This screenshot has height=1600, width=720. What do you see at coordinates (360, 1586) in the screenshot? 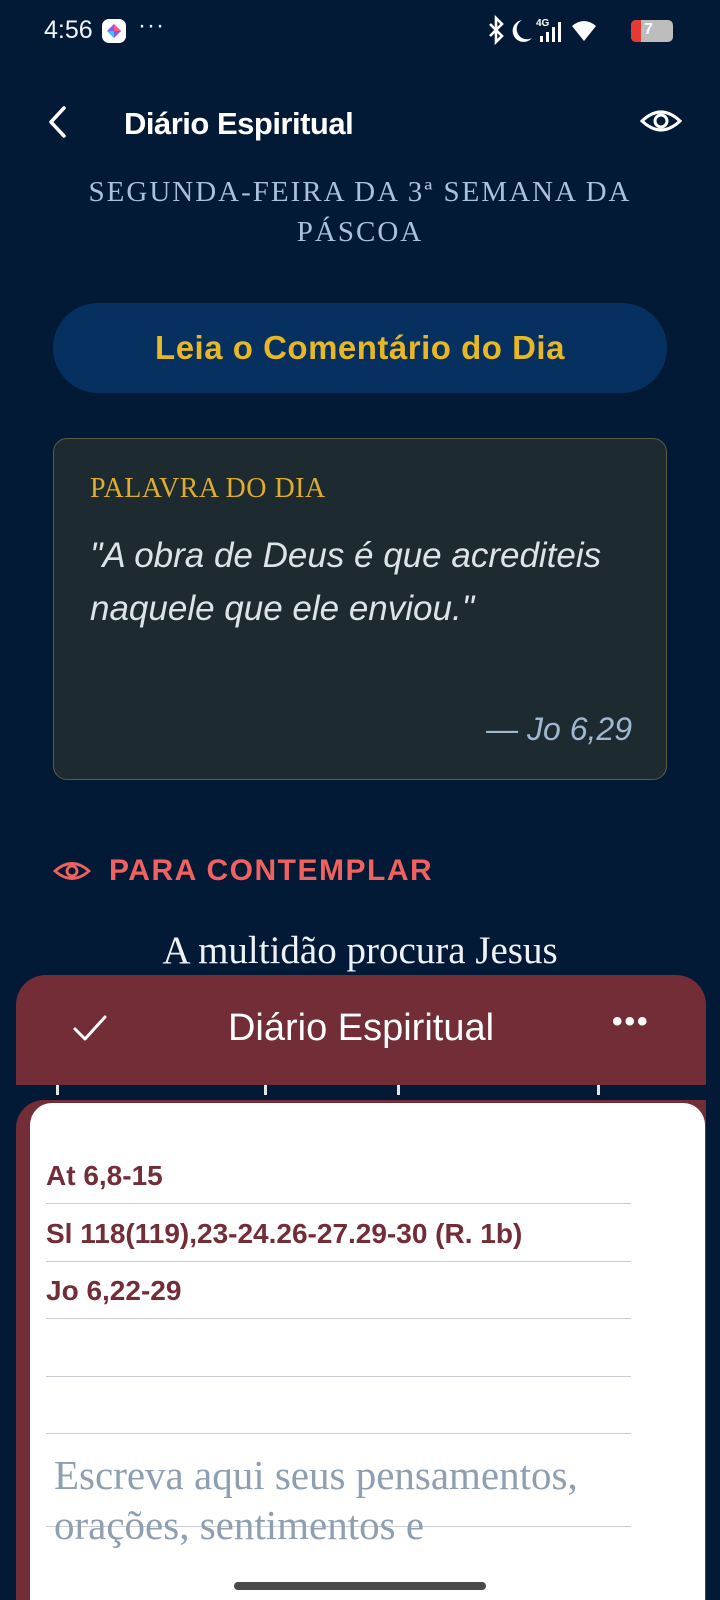
I see `home-indicator` at bounding box center [360, 1586].